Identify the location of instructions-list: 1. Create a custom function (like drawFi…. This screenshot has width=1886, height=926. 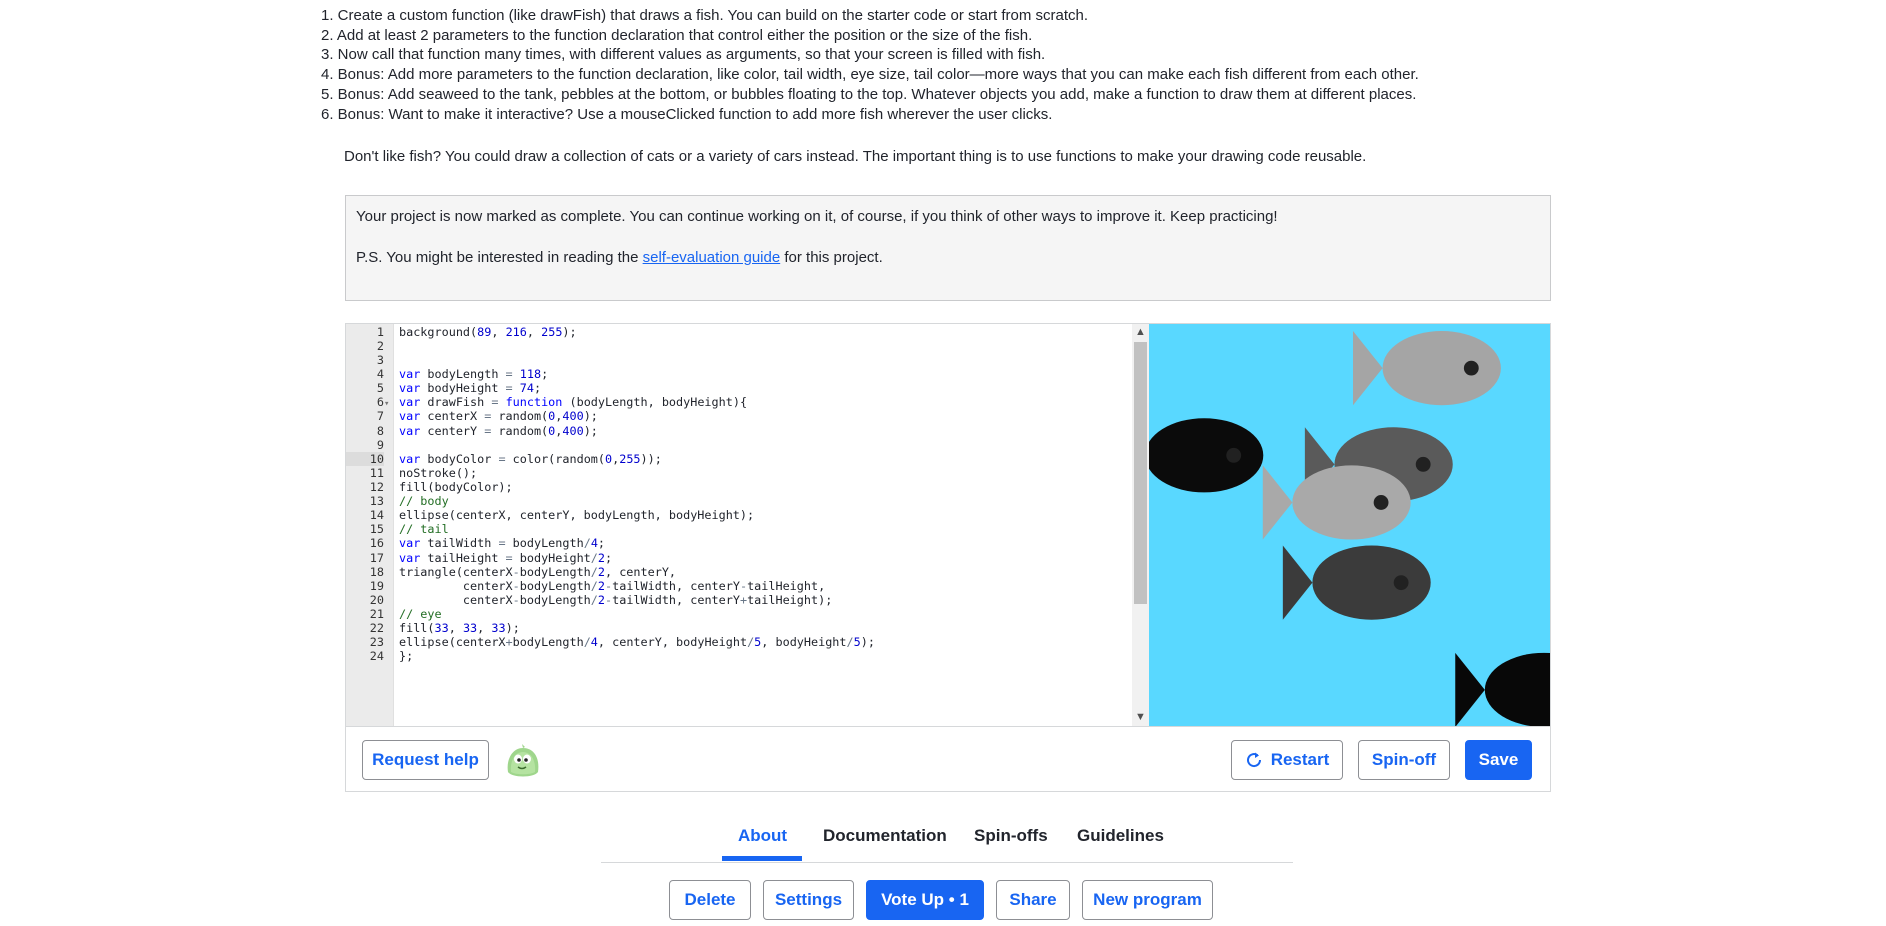
(911, 65).